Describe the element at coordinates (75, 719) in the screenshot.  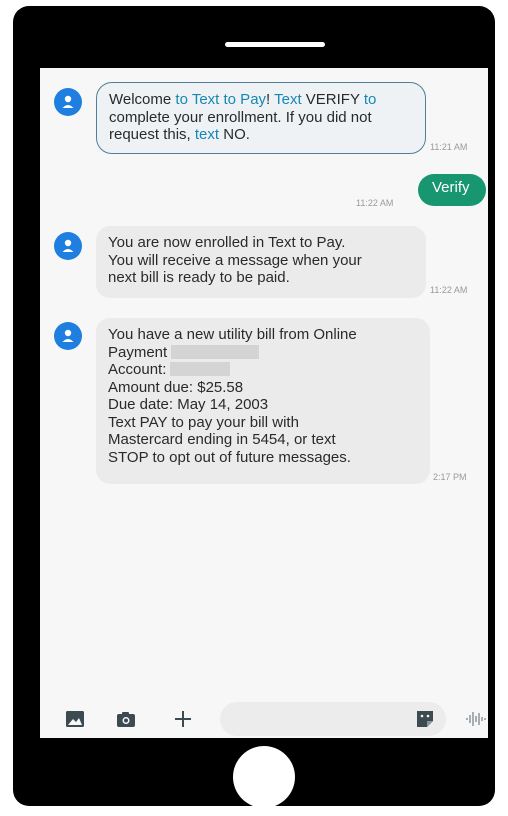
I see `gallery-icon` at that location.